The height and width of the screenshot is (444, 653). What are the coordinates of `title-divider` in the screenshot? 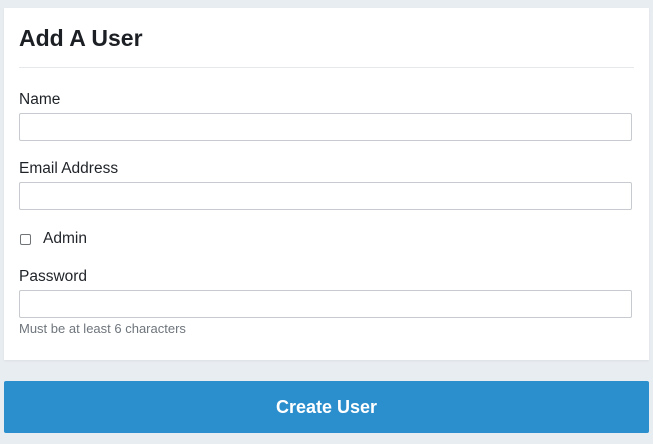 It's located at (326, 67).